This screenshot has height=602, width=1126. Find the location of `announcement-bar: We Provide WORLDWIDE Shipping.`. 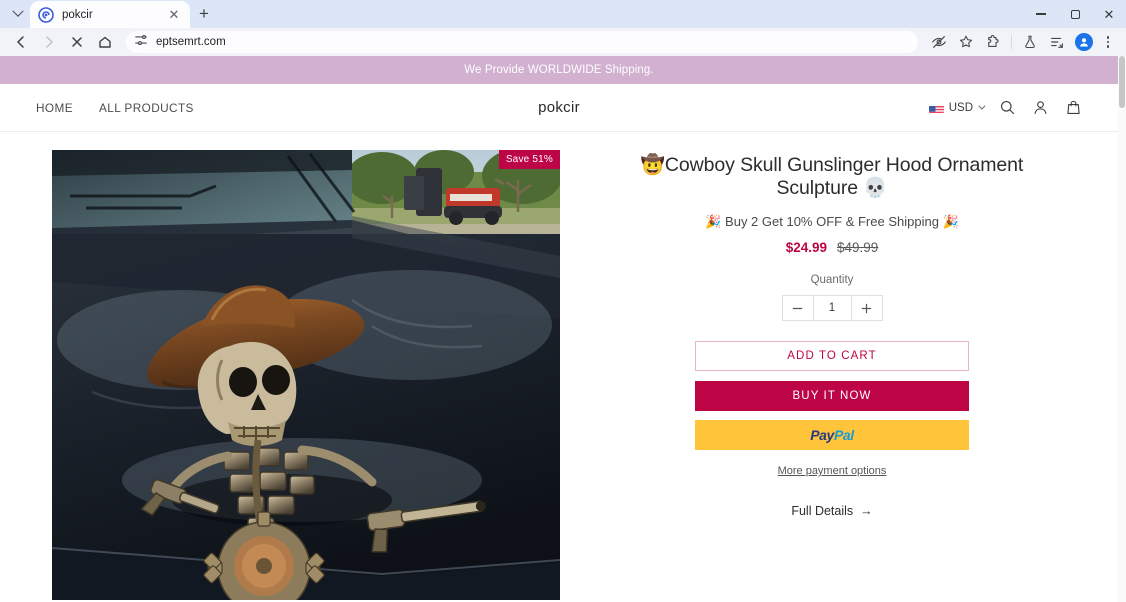

announcement-bar: We Provide WORLDWIDE Shipping. is located at coordinates (559, 70).